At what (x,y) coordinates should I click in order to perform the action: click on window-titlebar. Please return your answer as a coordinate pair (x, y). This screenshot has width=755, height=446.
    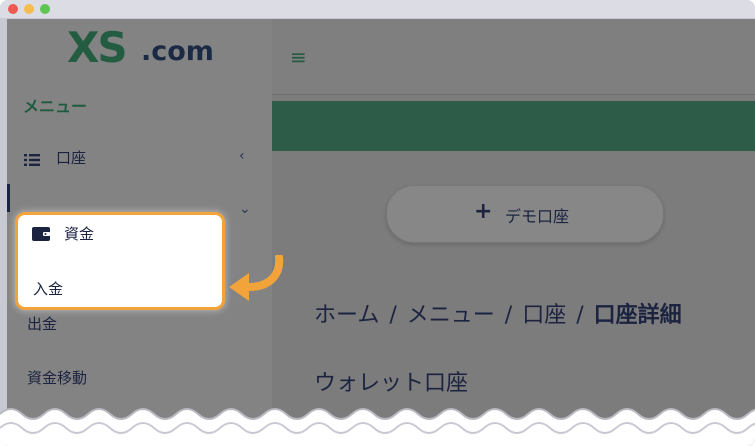
    Looking at the image, I should click on (377, 9).